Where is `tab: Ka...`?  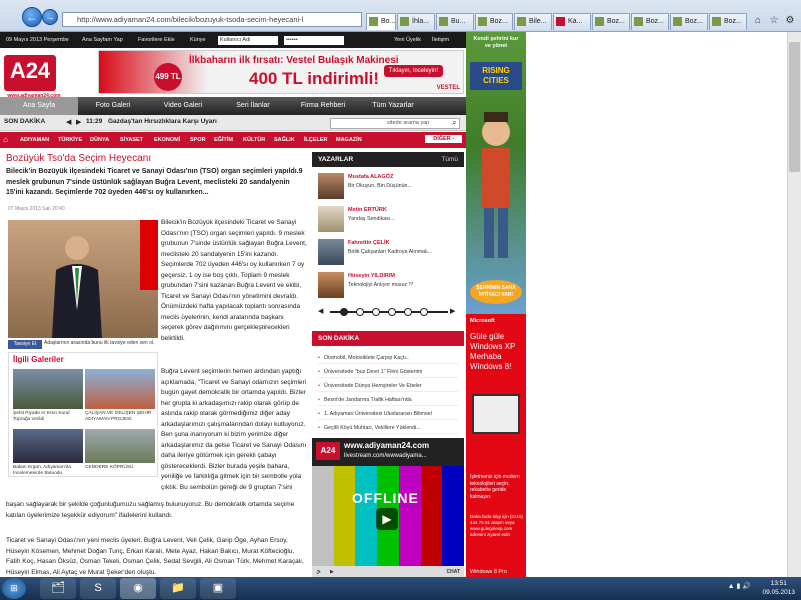
tab: Ka... is located at coordinates (572, 21).